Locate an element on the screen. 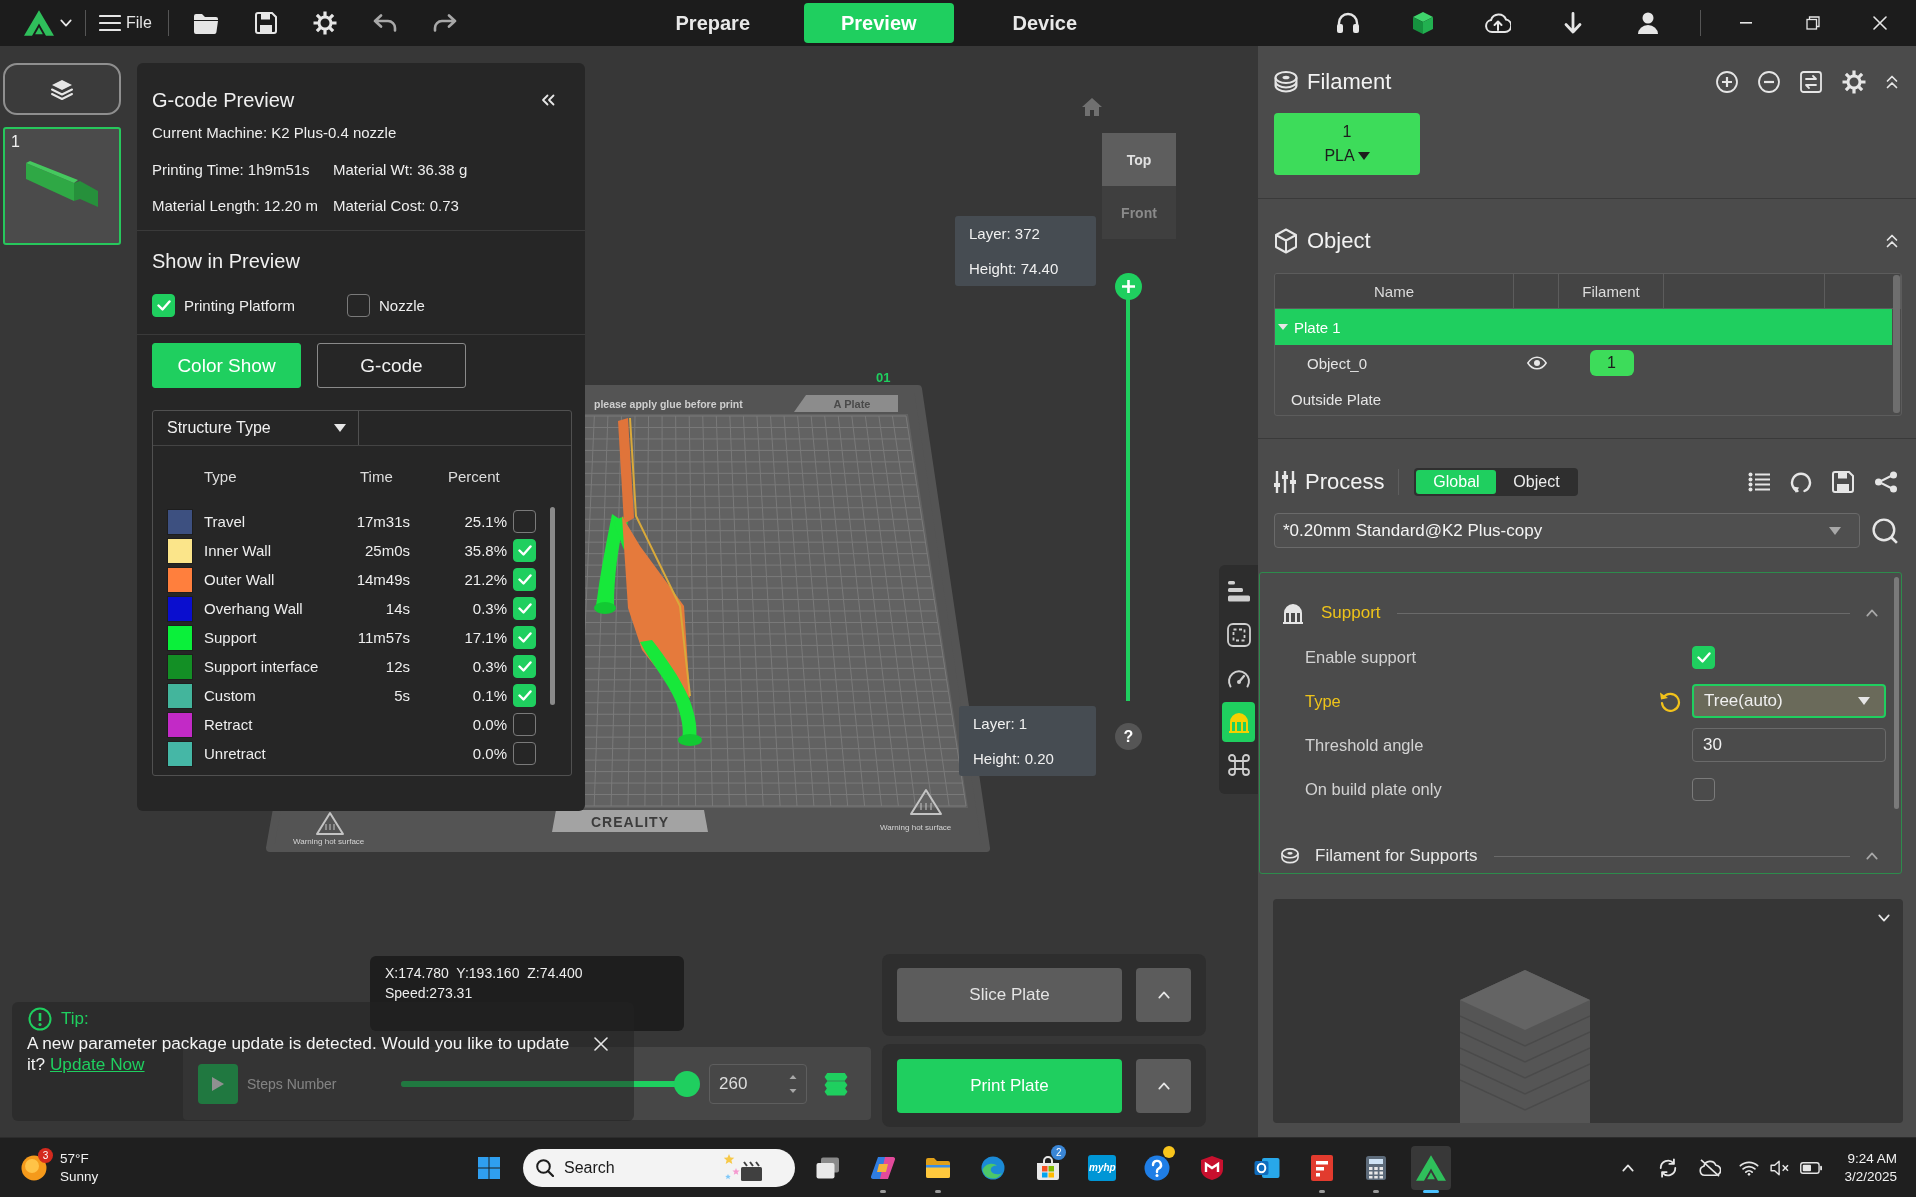  plate-number: 01 is located at coordinates (883, 377).